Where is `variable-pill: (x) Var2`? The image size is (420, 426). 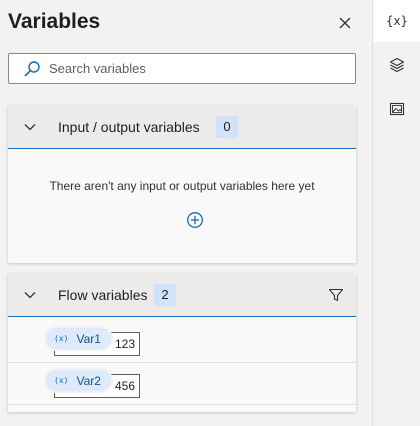 variable-pill: (x) Var2 is located at coordinates (78, 380).